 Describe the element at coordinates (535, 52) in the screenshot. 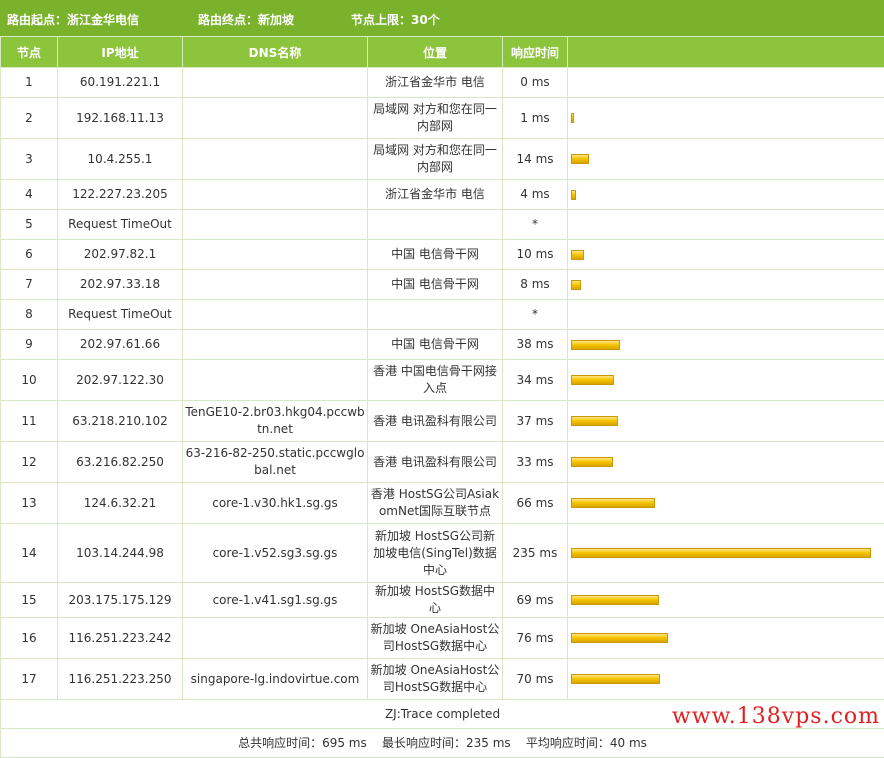

I see `col-header-response-time: 响应时间` at that location.